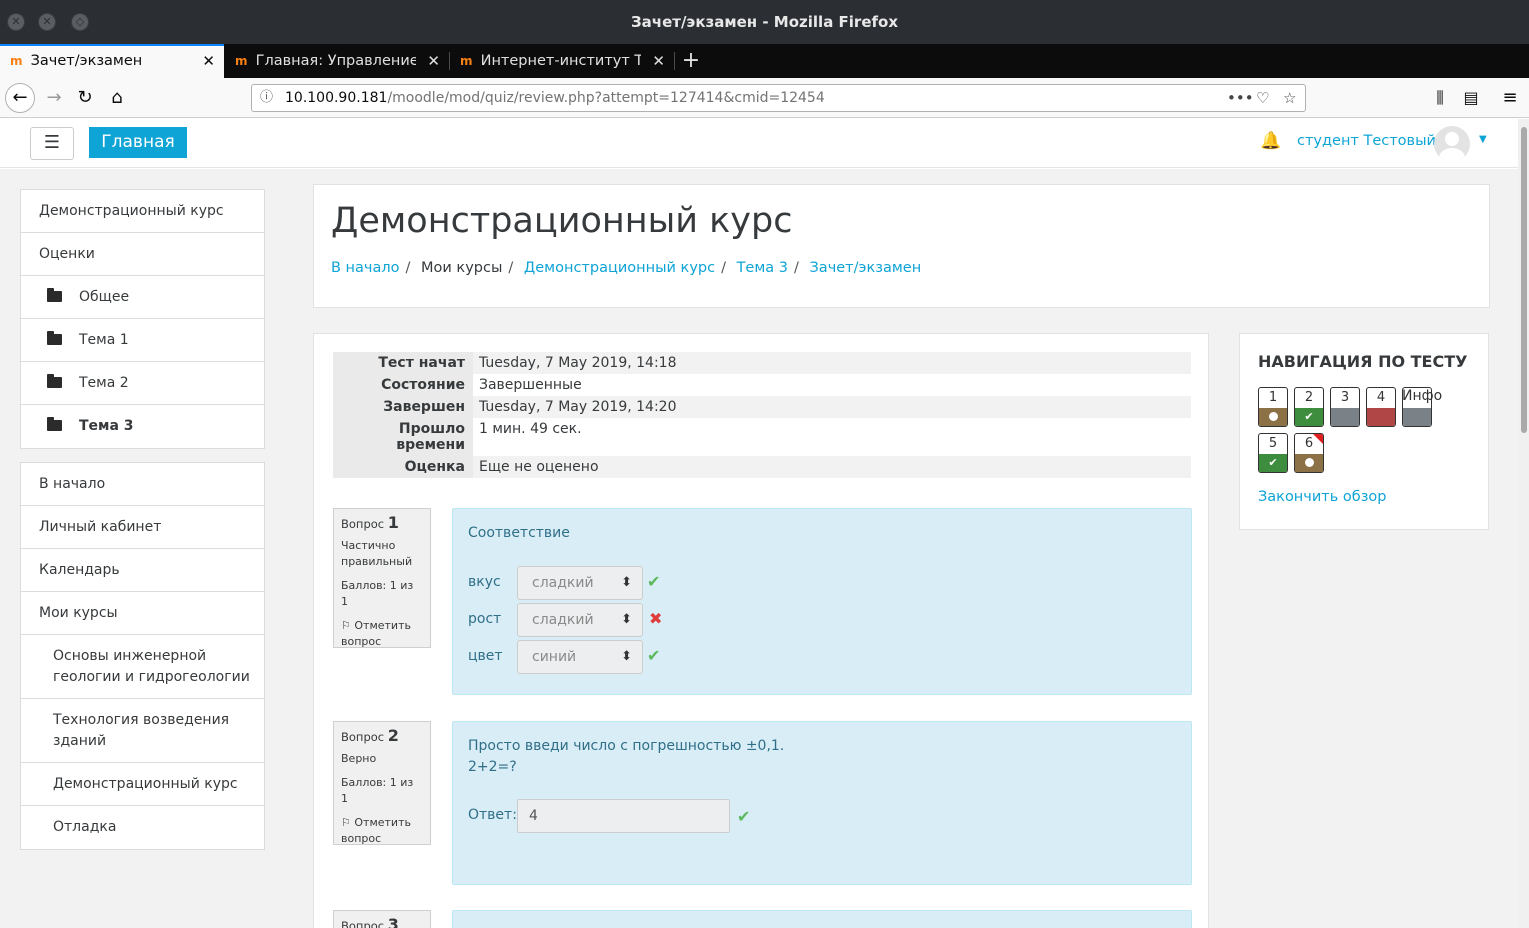 The height and width of the screenshot is (928, 1529). I want to click on quiz-nav-title: НАВИГАЦИЯ ПО ТЕСТУ, so click(1363, 361).